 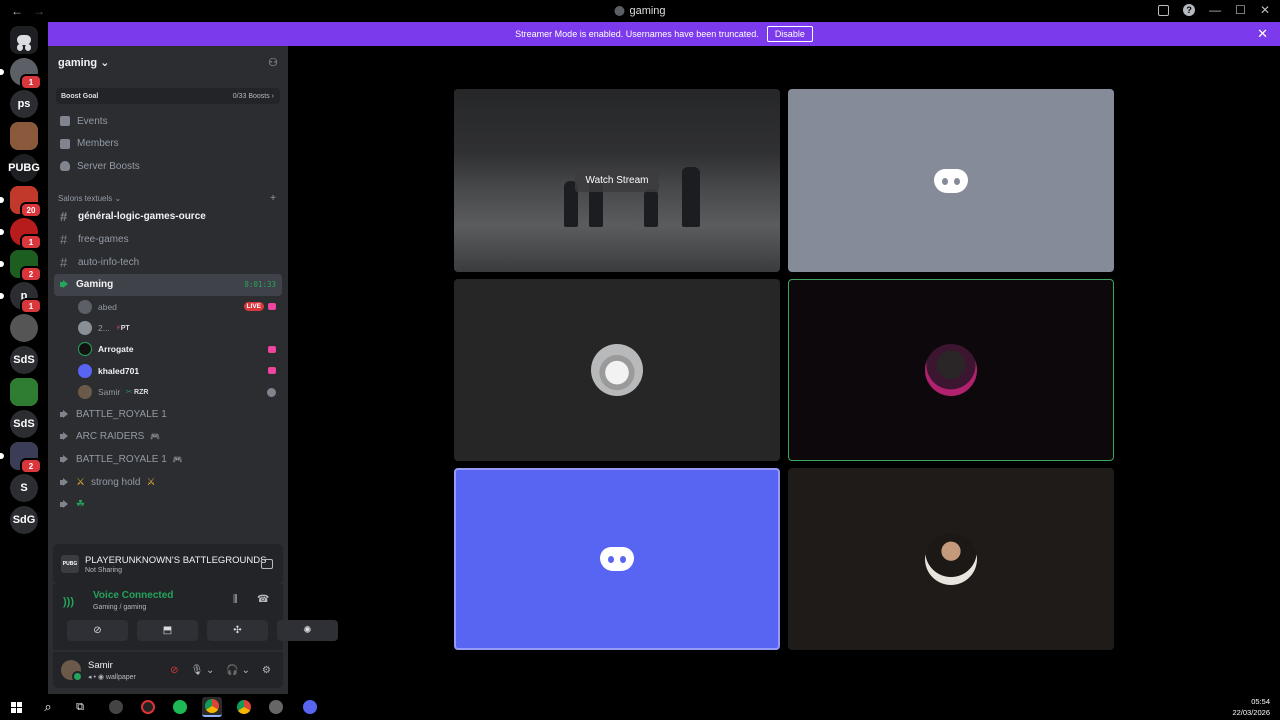 I want to click on text-channel: # free-games, so click(x=168, y=239).